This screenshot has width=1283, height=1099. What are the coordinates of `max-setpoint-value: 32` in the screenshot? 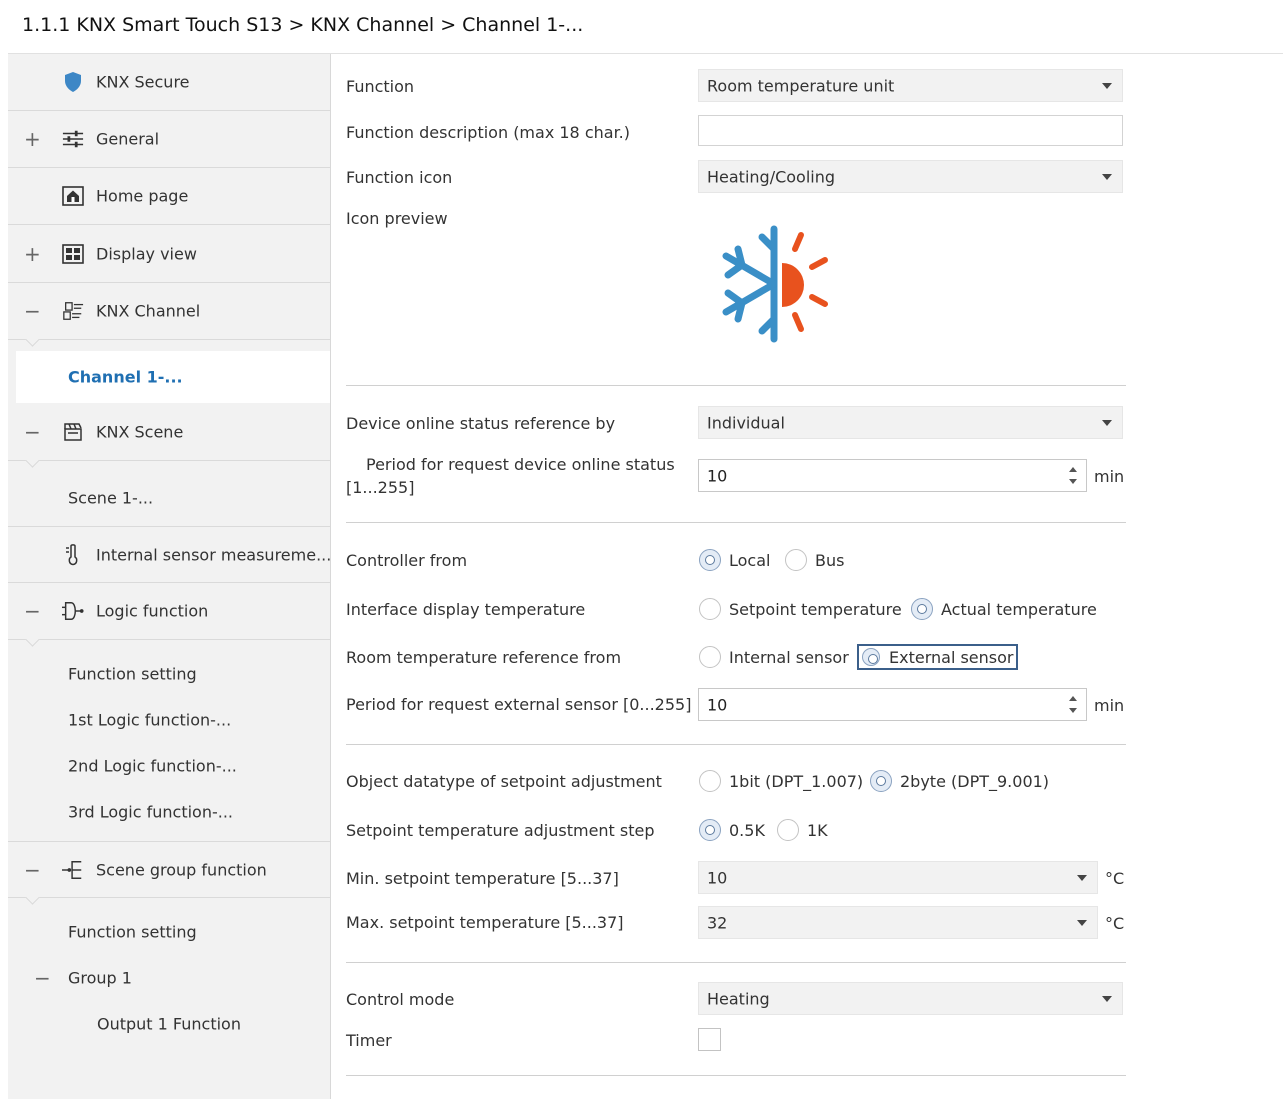 It's located at (717, 922).